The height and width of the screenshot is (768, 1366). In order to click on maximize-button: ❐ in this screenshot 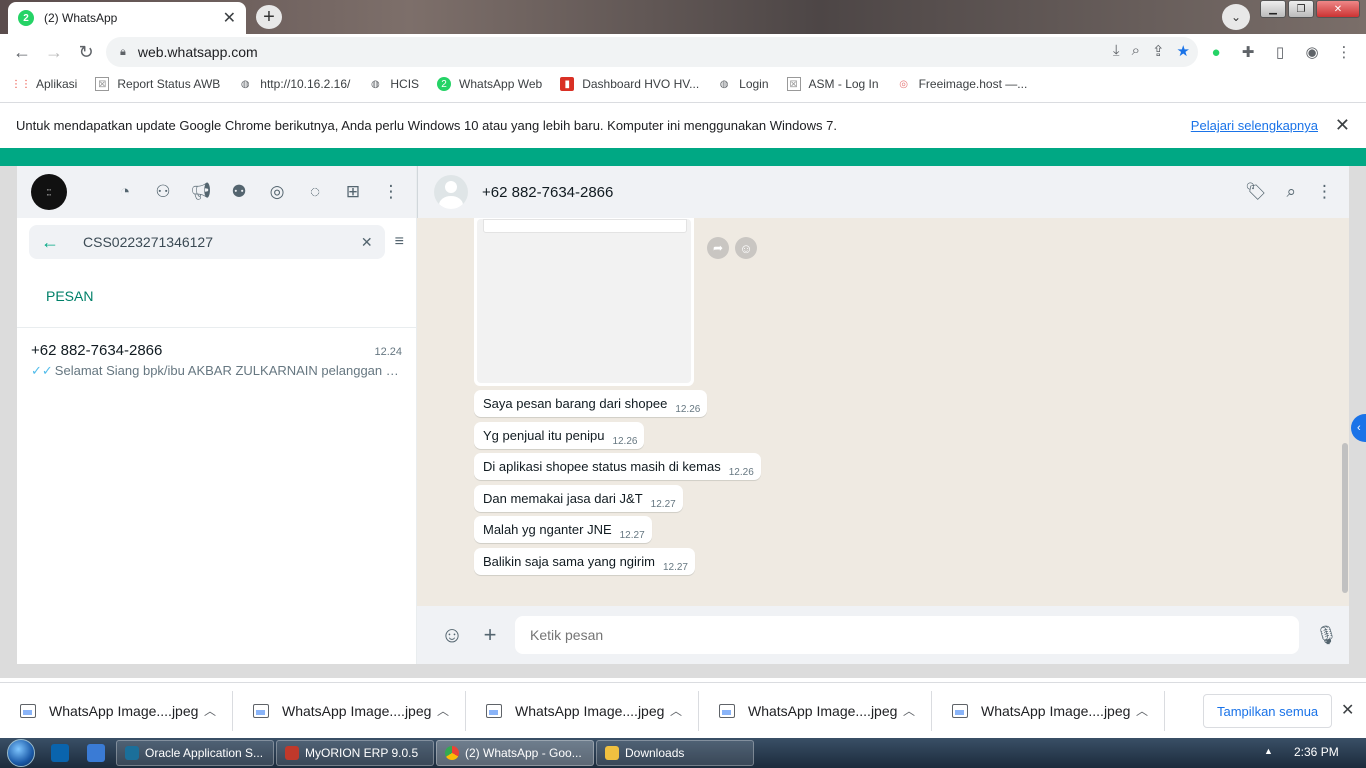, I will do `click(1301, 9)`.